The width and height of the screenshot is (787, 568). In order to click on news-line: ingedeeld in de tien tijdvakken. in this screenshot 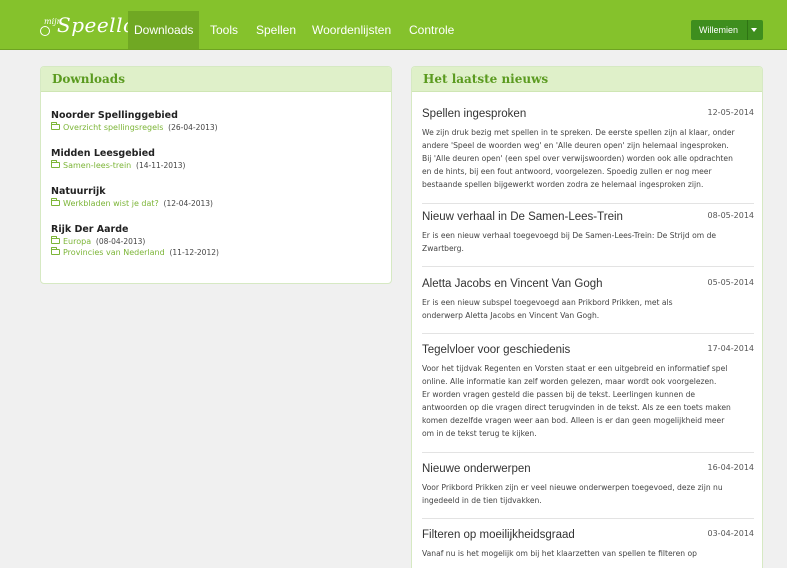, I will do `click(482, 500)`.